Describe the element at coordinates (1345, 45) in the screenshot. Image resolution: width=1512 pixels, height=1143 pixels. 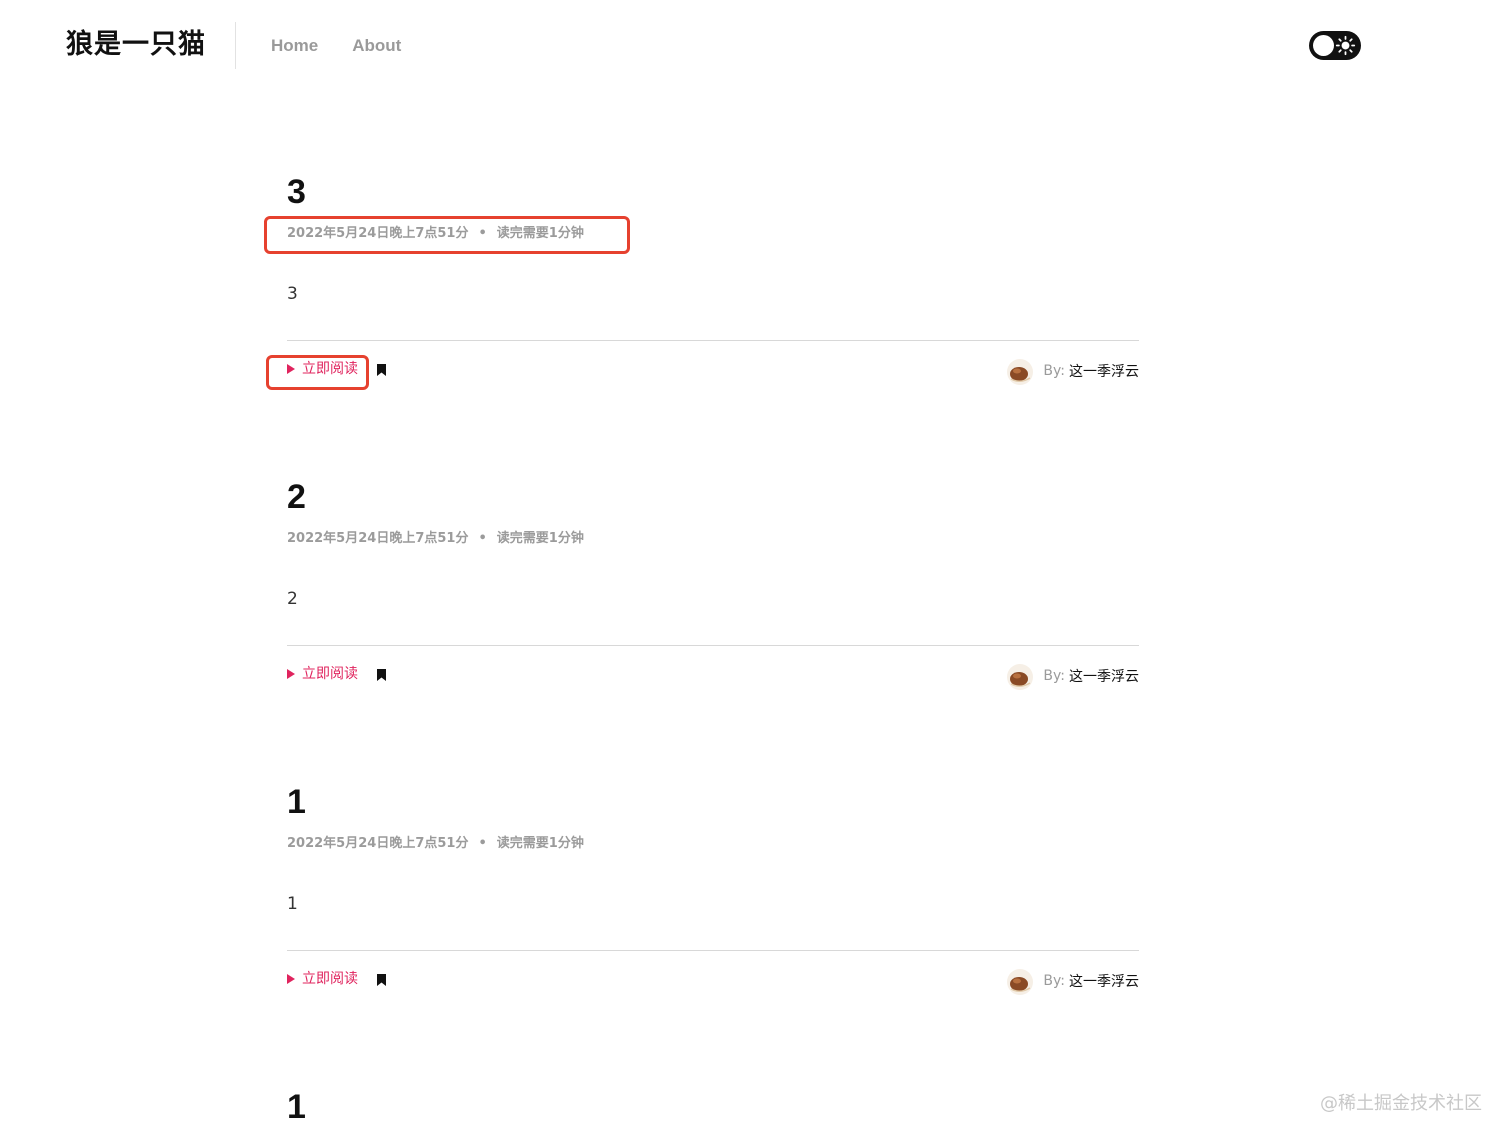
I see `sun-icon` at that location.